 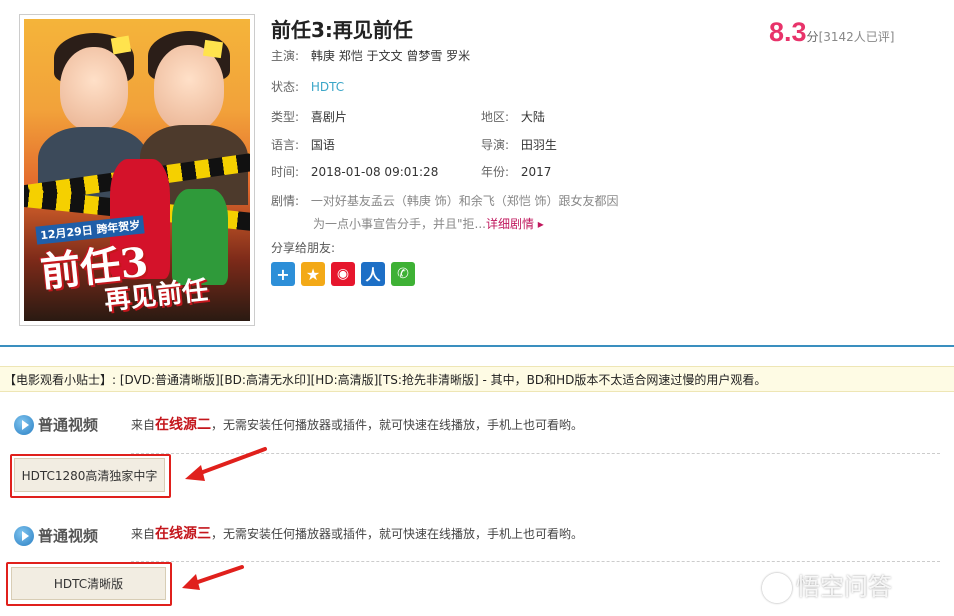 What do you see at coordinates (303, 248) in the screenshot?
I see `share-label: 分享给朋友:` at bounding box center [303, 248].